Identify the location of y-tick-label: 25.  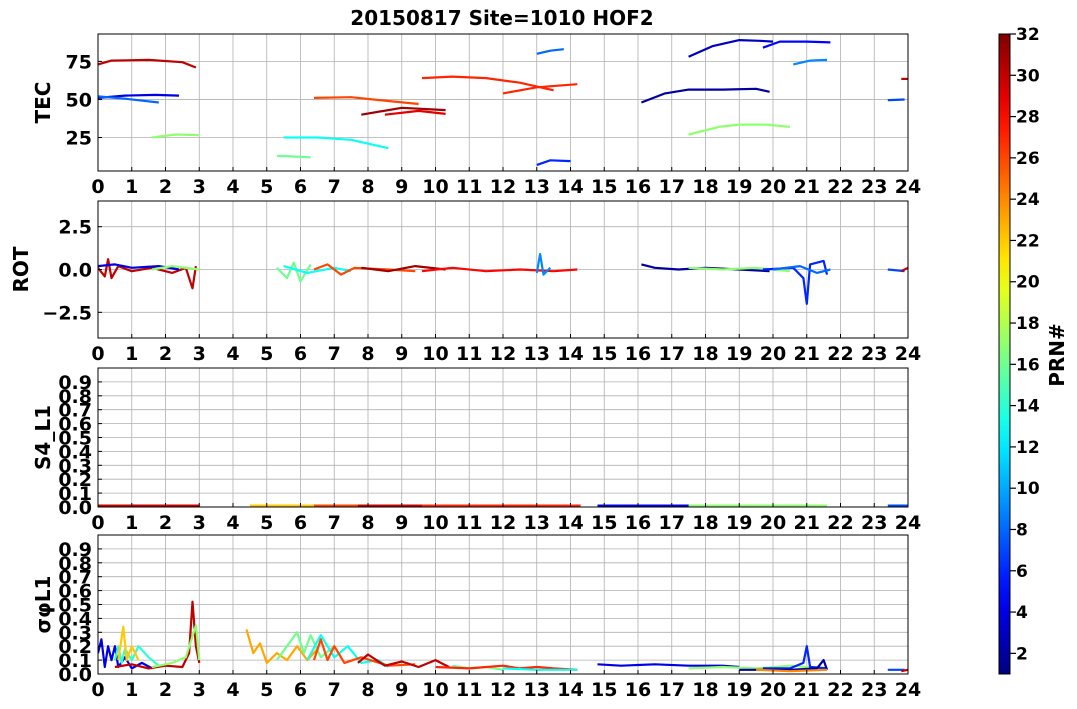
(79, 139).